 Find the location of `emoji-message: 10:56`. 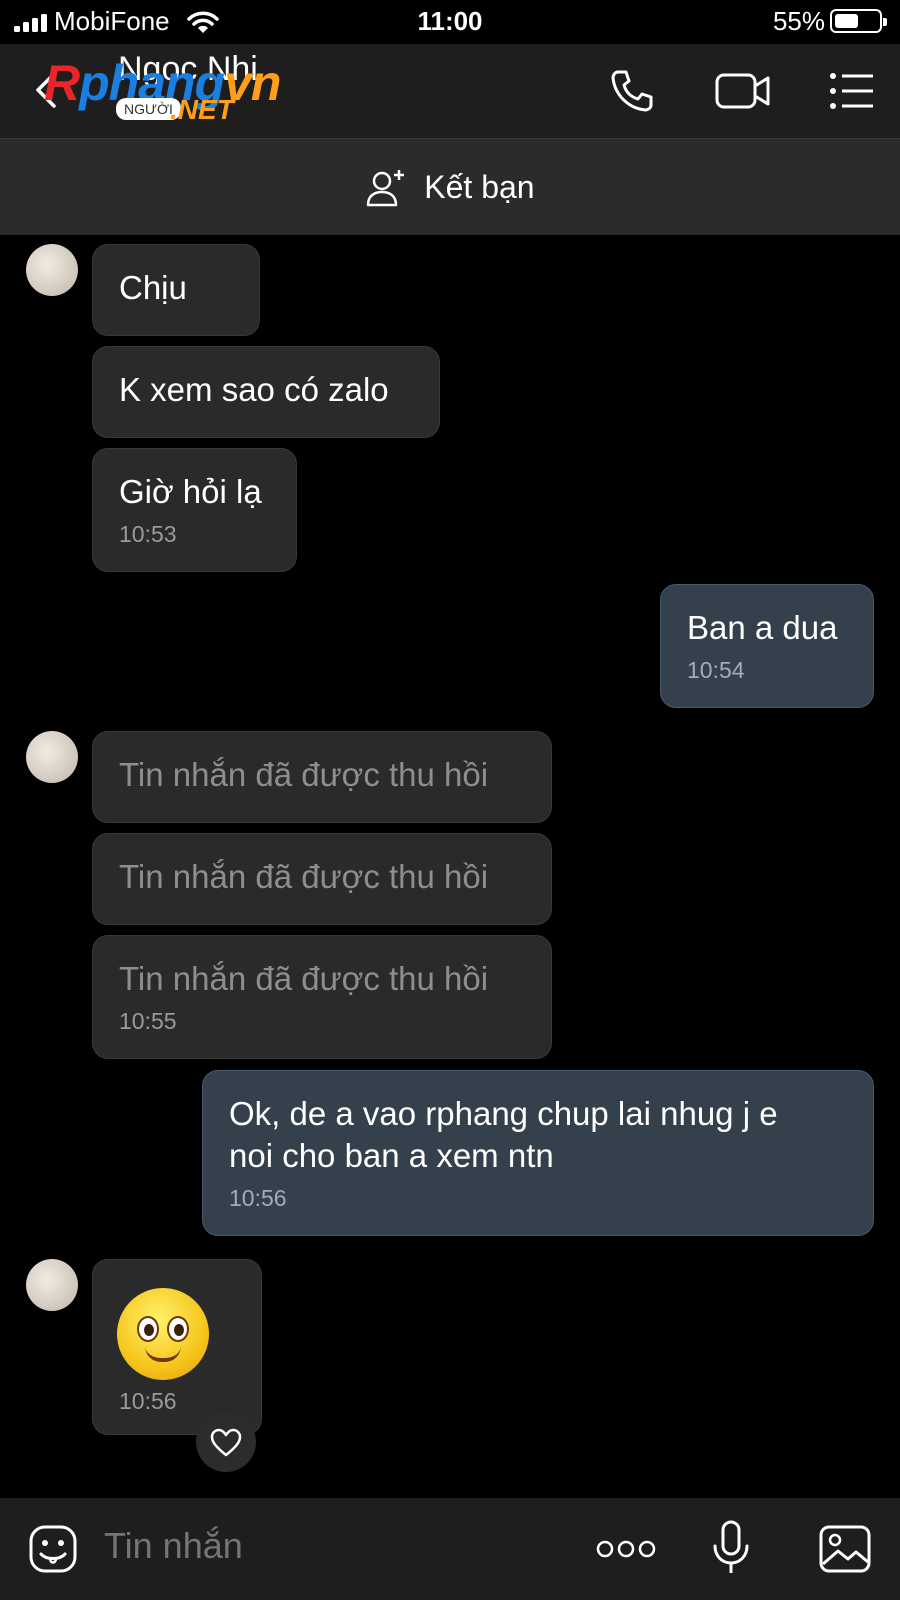

emoji-message: 10:56 is located at coordinates (177, 1347).